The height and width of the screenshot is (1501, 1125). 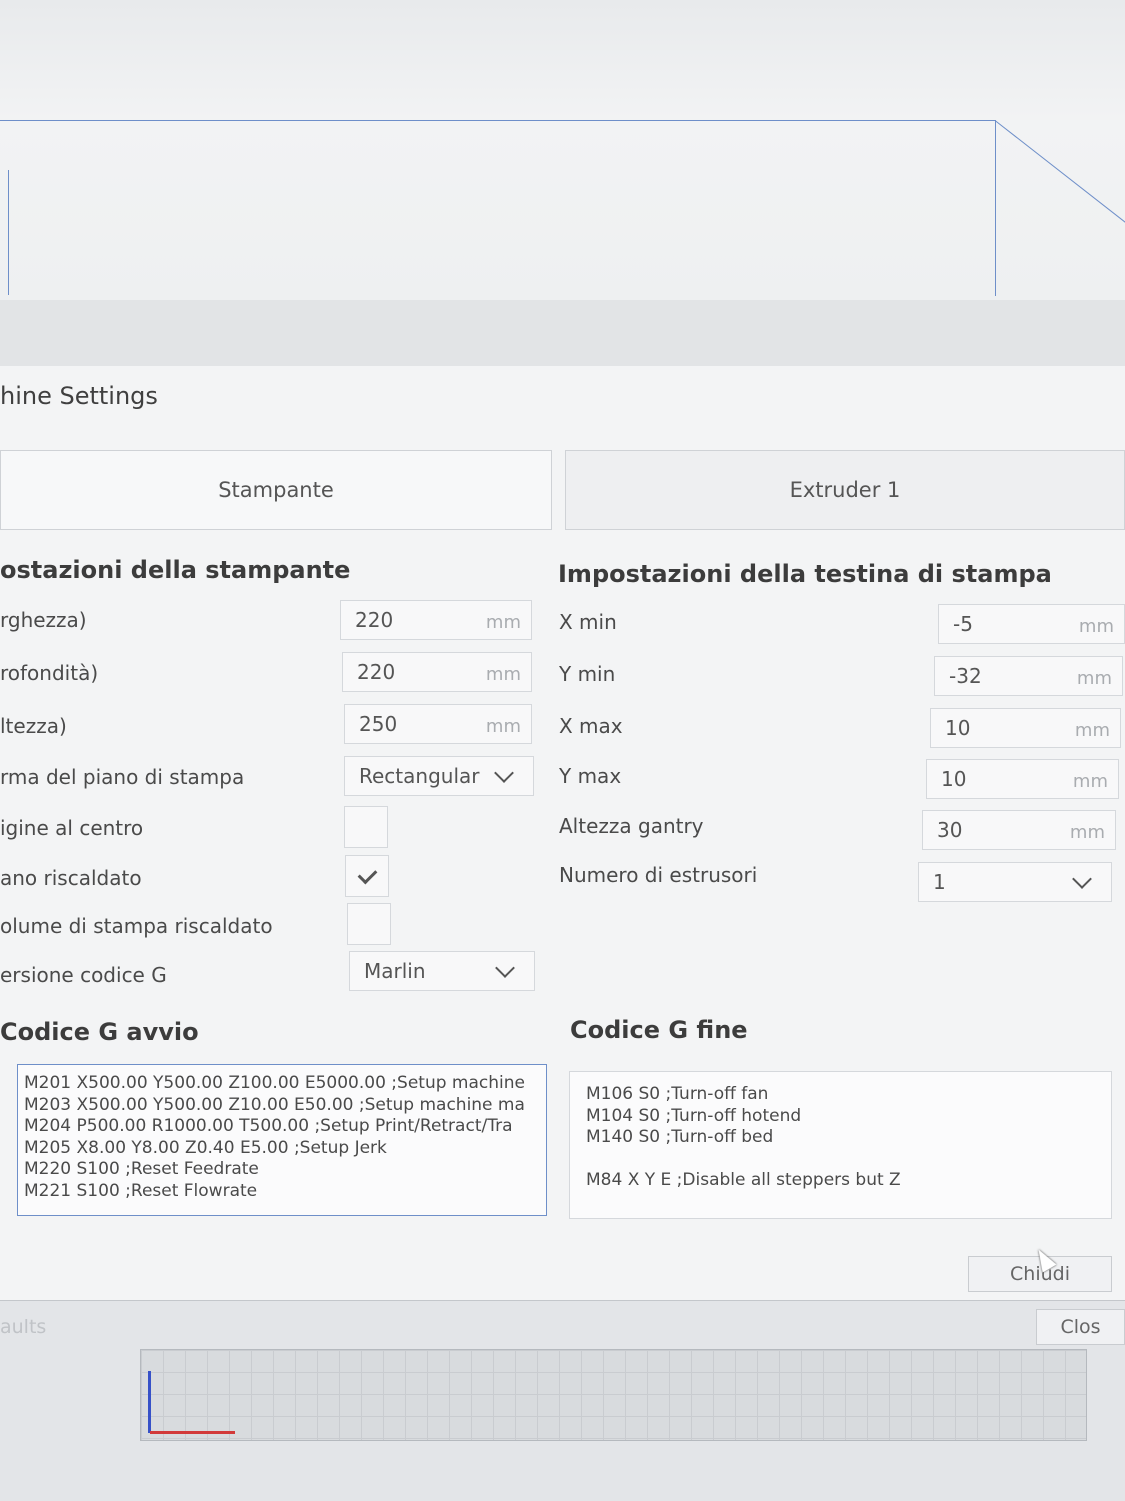 What do you see at coordinates (419, 776) in the screenshot?
I see `bed-shape-value: Rectangular` at bounding box center [419, 776].